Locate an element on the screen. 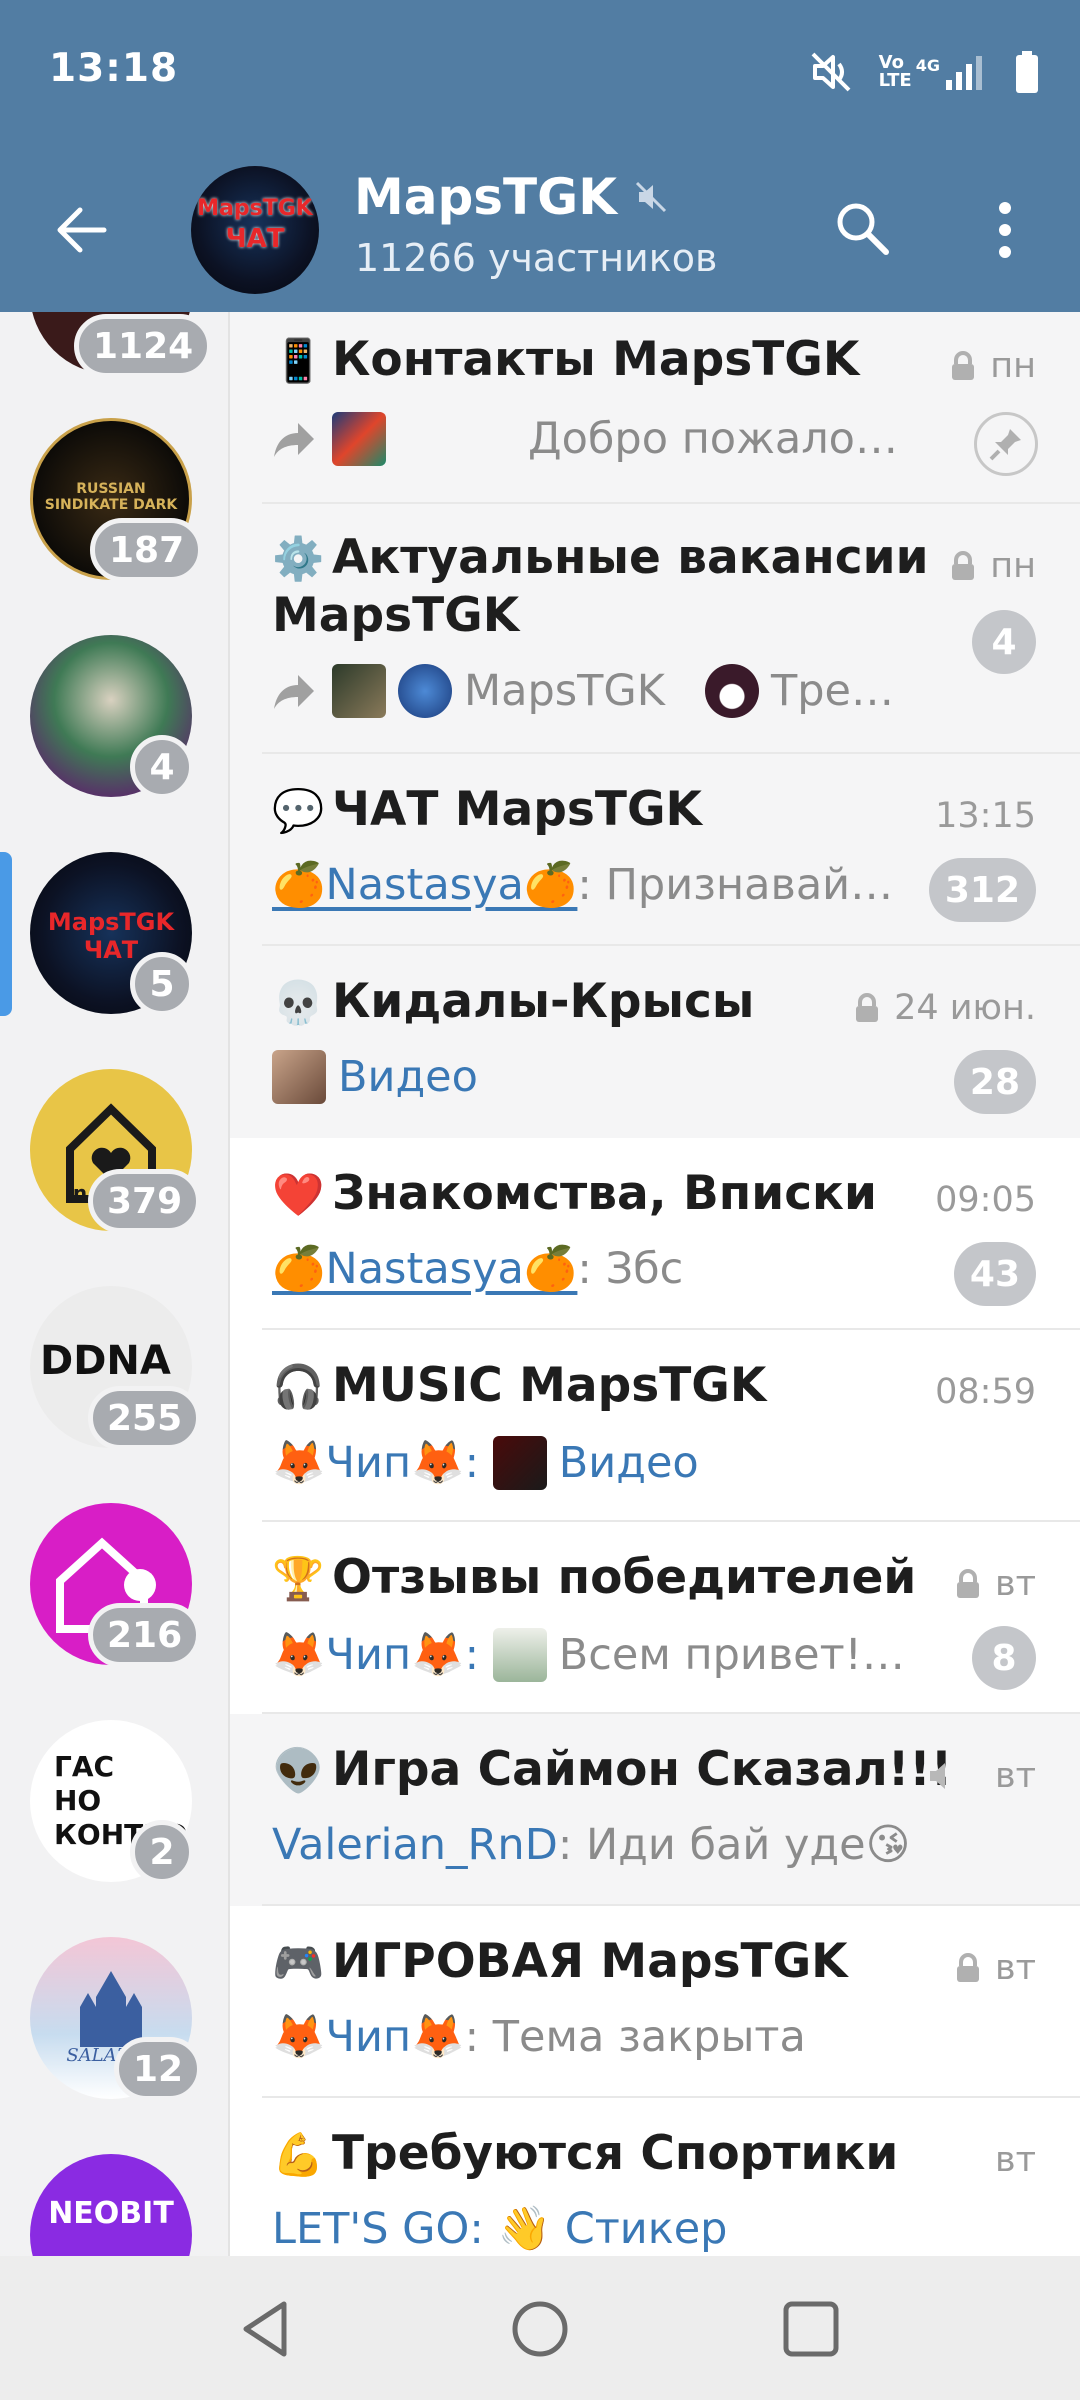 The image size is (1080, 2400). chat-title: ⚙️ Актуальные вакансии is located at coordinates (600, 557).